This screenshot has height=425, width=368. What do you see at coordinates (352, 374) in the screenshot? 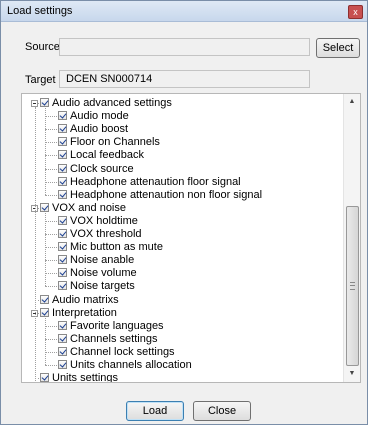
I see `scroll-down-icon: ▼` at bounding box center [352, 374].